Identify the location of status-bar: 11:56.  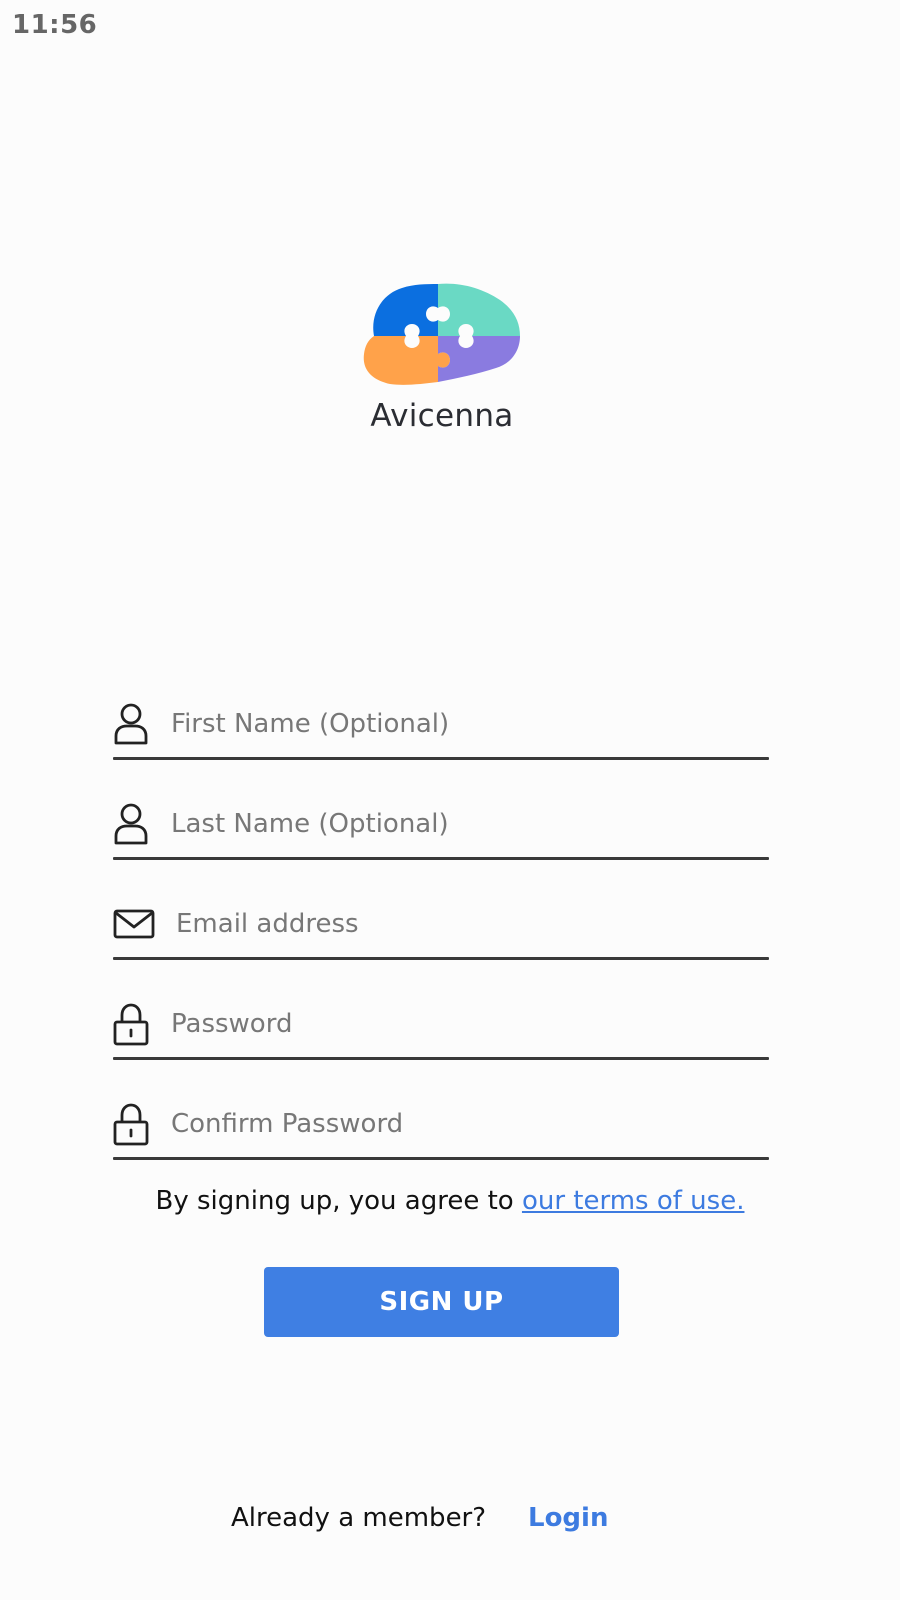
(450, 28).